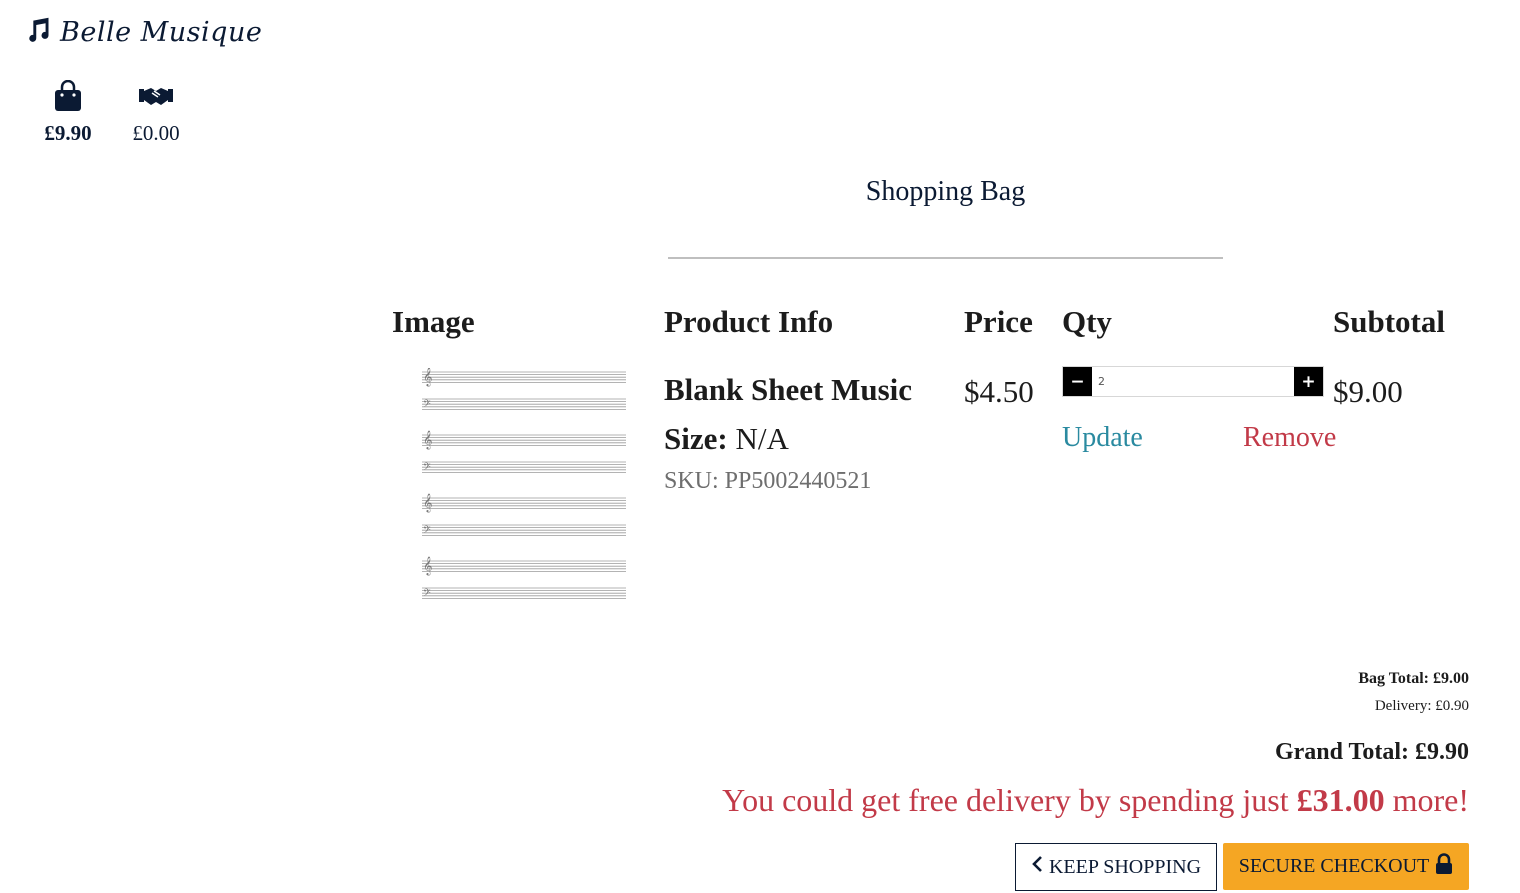  Describe the element at coordinates (524, 487) in the screenshot. I see `blank-sheet-music-image: 𝄞 𝄢 𝄞 𝄢 𝄞 𝄢 𝄞 𝄢` at that location.